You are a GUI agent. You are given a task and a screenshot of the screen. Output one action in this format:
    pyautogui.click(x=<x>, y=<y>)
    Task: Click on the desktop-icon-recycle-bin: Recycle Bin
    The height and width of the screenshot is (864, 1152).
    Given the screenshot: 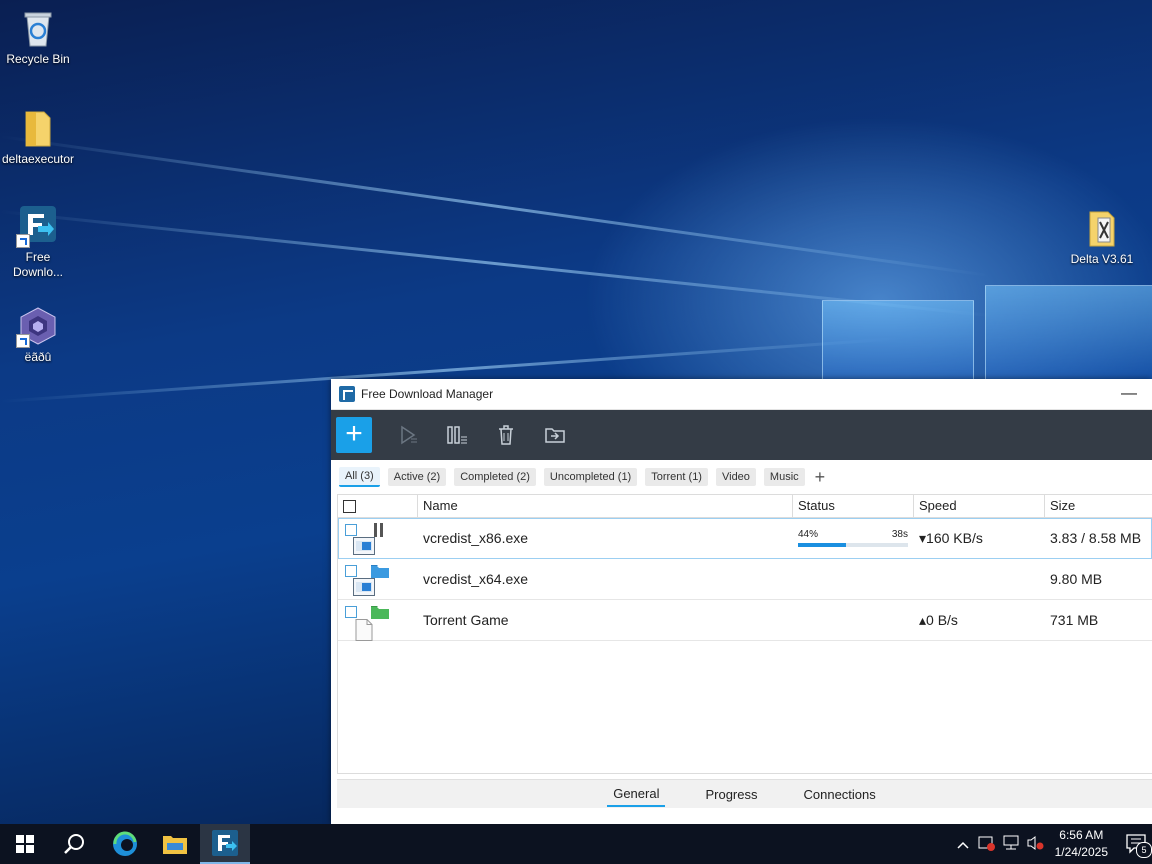 What is the action you would take?
    pyautogui.click(x=38, y=37)
    